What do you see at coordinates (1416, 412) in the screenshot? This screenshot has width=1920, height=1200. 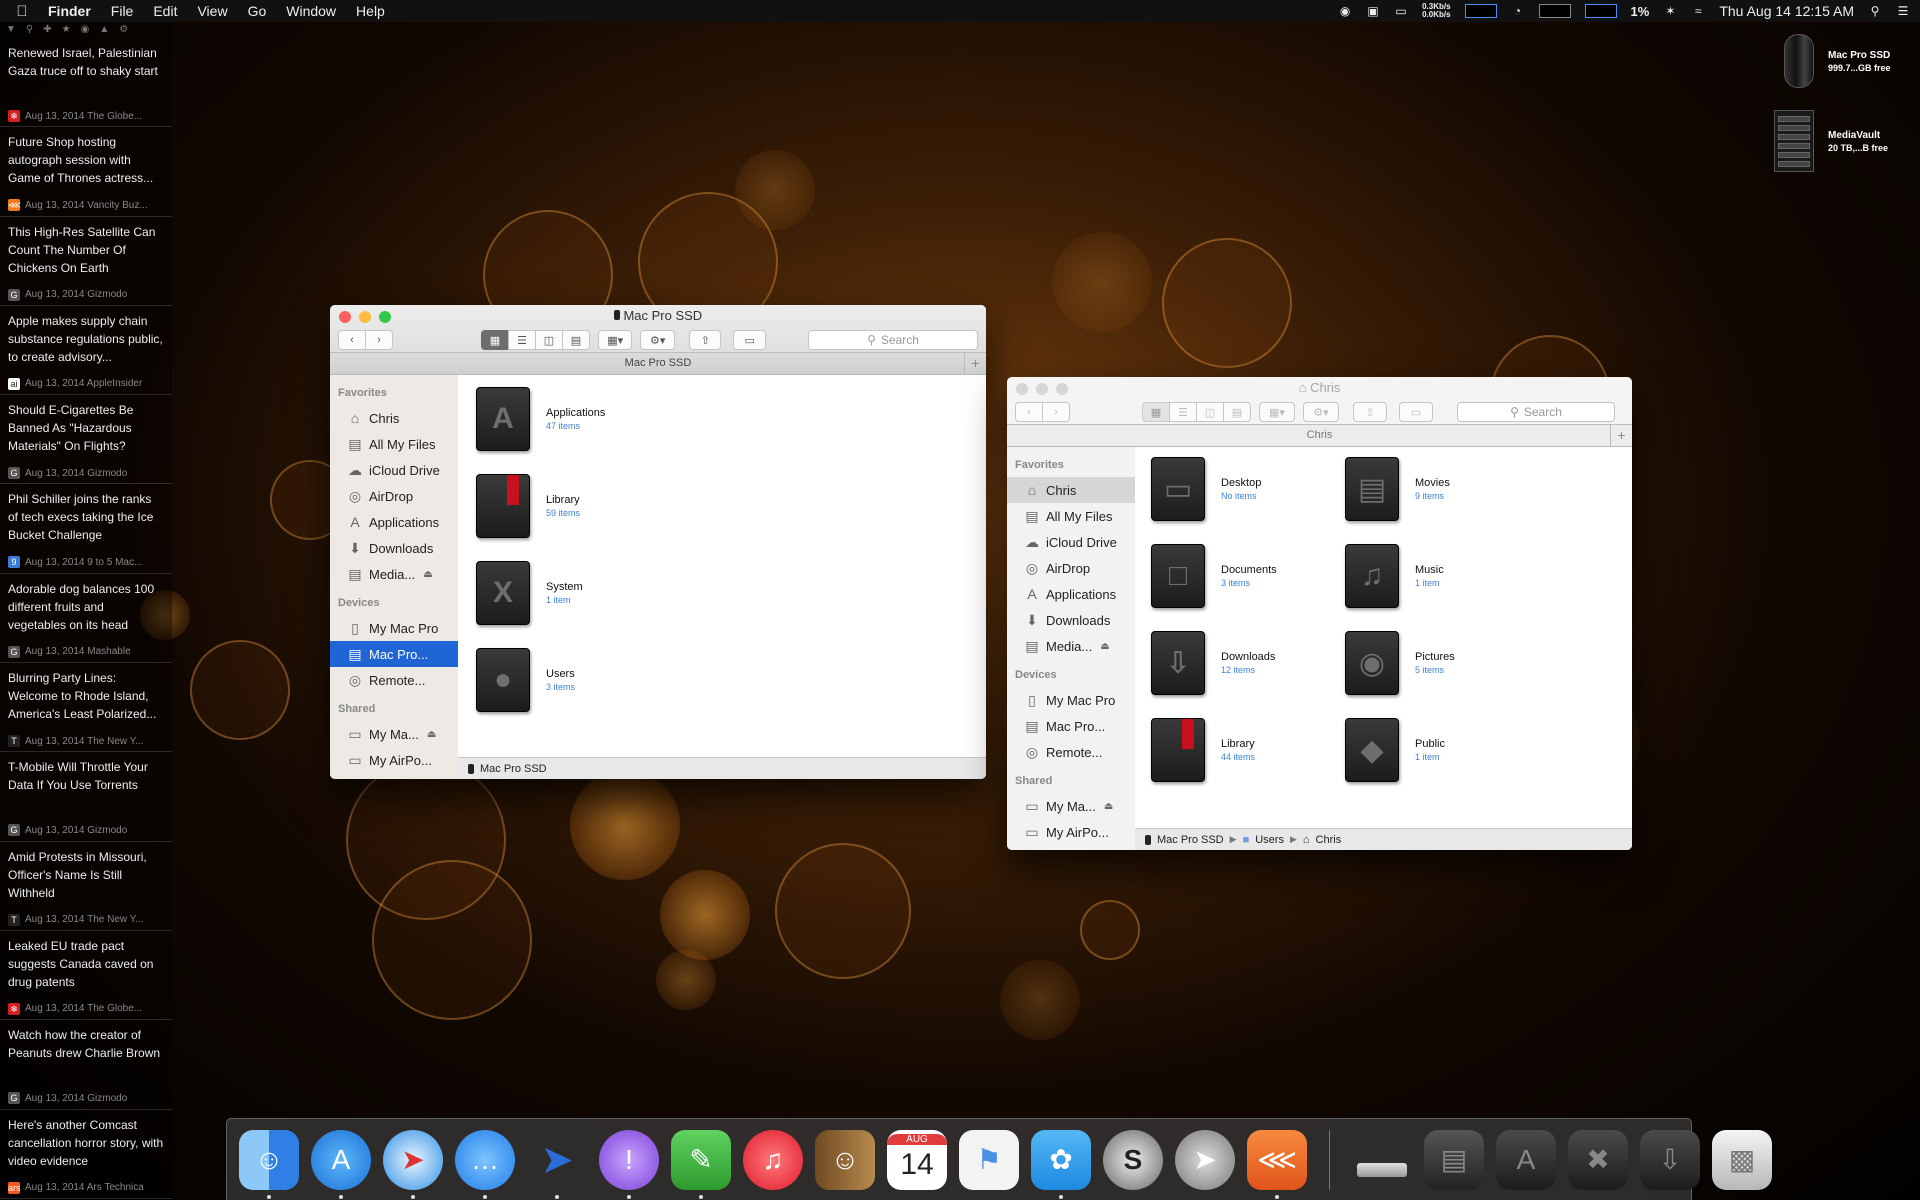 I see `tags-button: ▭` at bounding box center [1416, 412].